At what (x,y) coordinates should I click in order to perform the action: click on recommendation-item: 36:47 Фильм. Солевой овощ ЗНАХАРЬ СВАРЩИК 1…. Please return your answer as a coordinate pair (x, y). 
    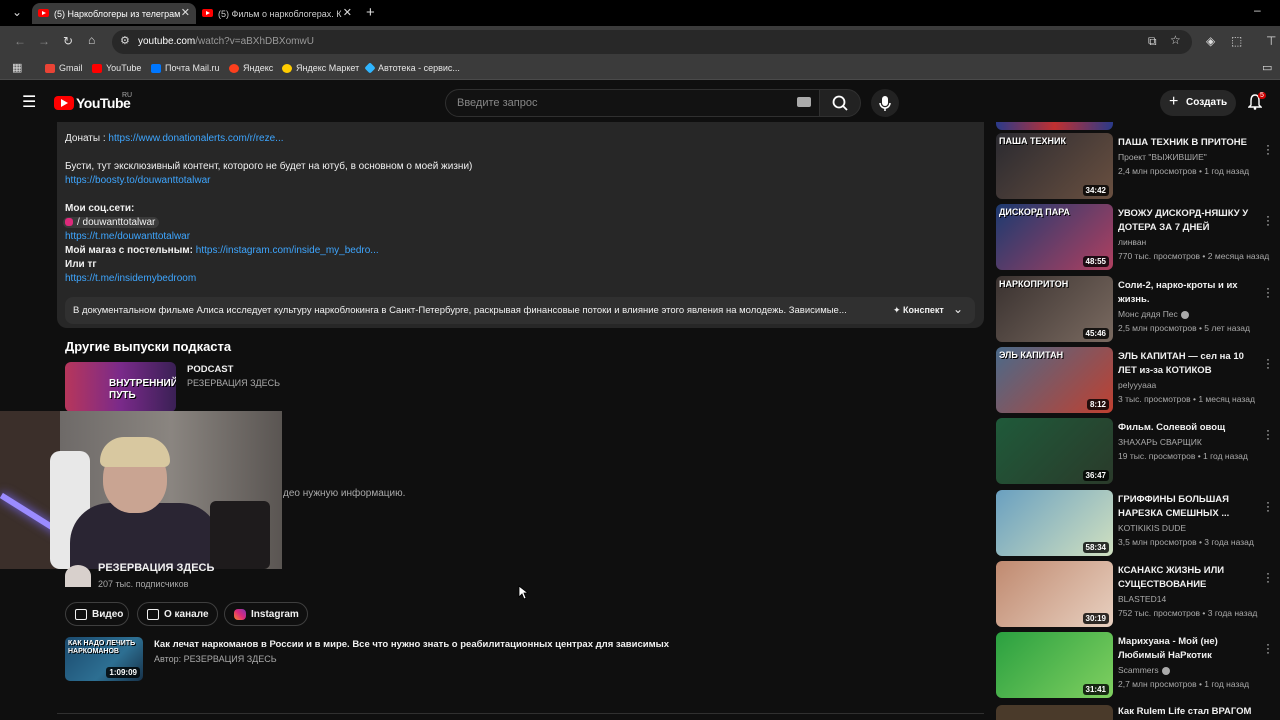
    Looking at the image, I should click on (1138, 451).